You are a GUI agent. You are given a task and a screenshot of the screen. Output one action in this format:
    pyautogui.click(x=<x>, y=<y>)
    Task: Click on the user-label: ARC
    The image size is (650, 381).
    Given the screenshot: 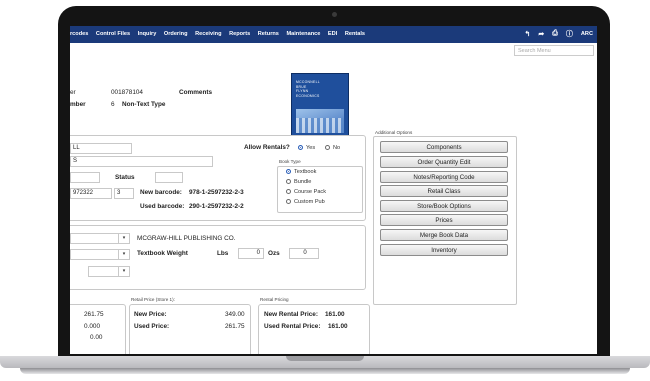 What is the action you would take?
    pyautogui.click(x=587, y=34)
    